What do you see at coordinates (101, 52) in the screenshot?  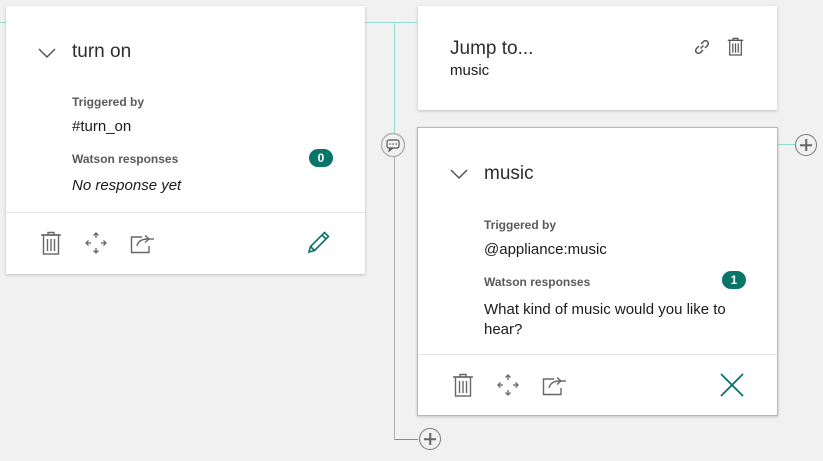 I see `node-title: turn on` at bounding box center [101, 52].